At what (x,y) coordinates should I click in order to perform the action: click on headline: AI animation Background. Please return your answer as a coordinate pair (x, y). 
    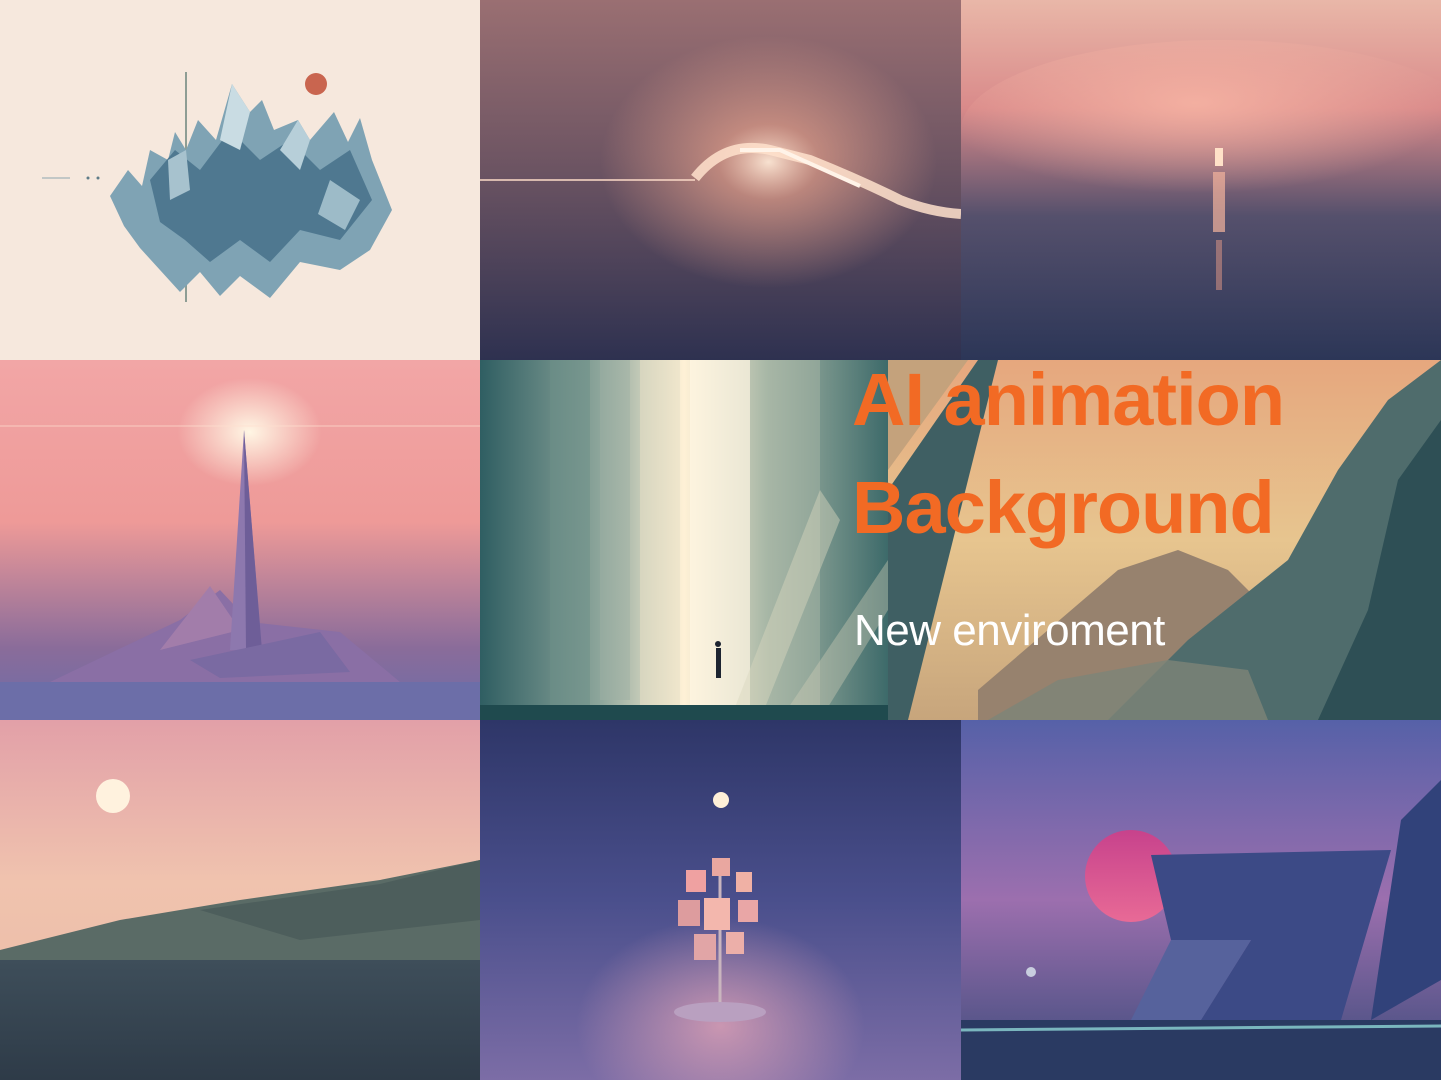
    Looking at the image, I should click on (1132, 454).